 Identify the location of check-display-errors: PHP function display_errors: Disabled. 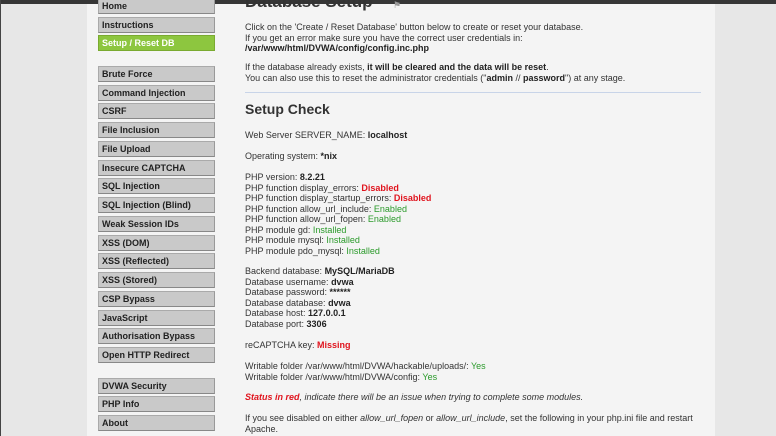
(473, 188).